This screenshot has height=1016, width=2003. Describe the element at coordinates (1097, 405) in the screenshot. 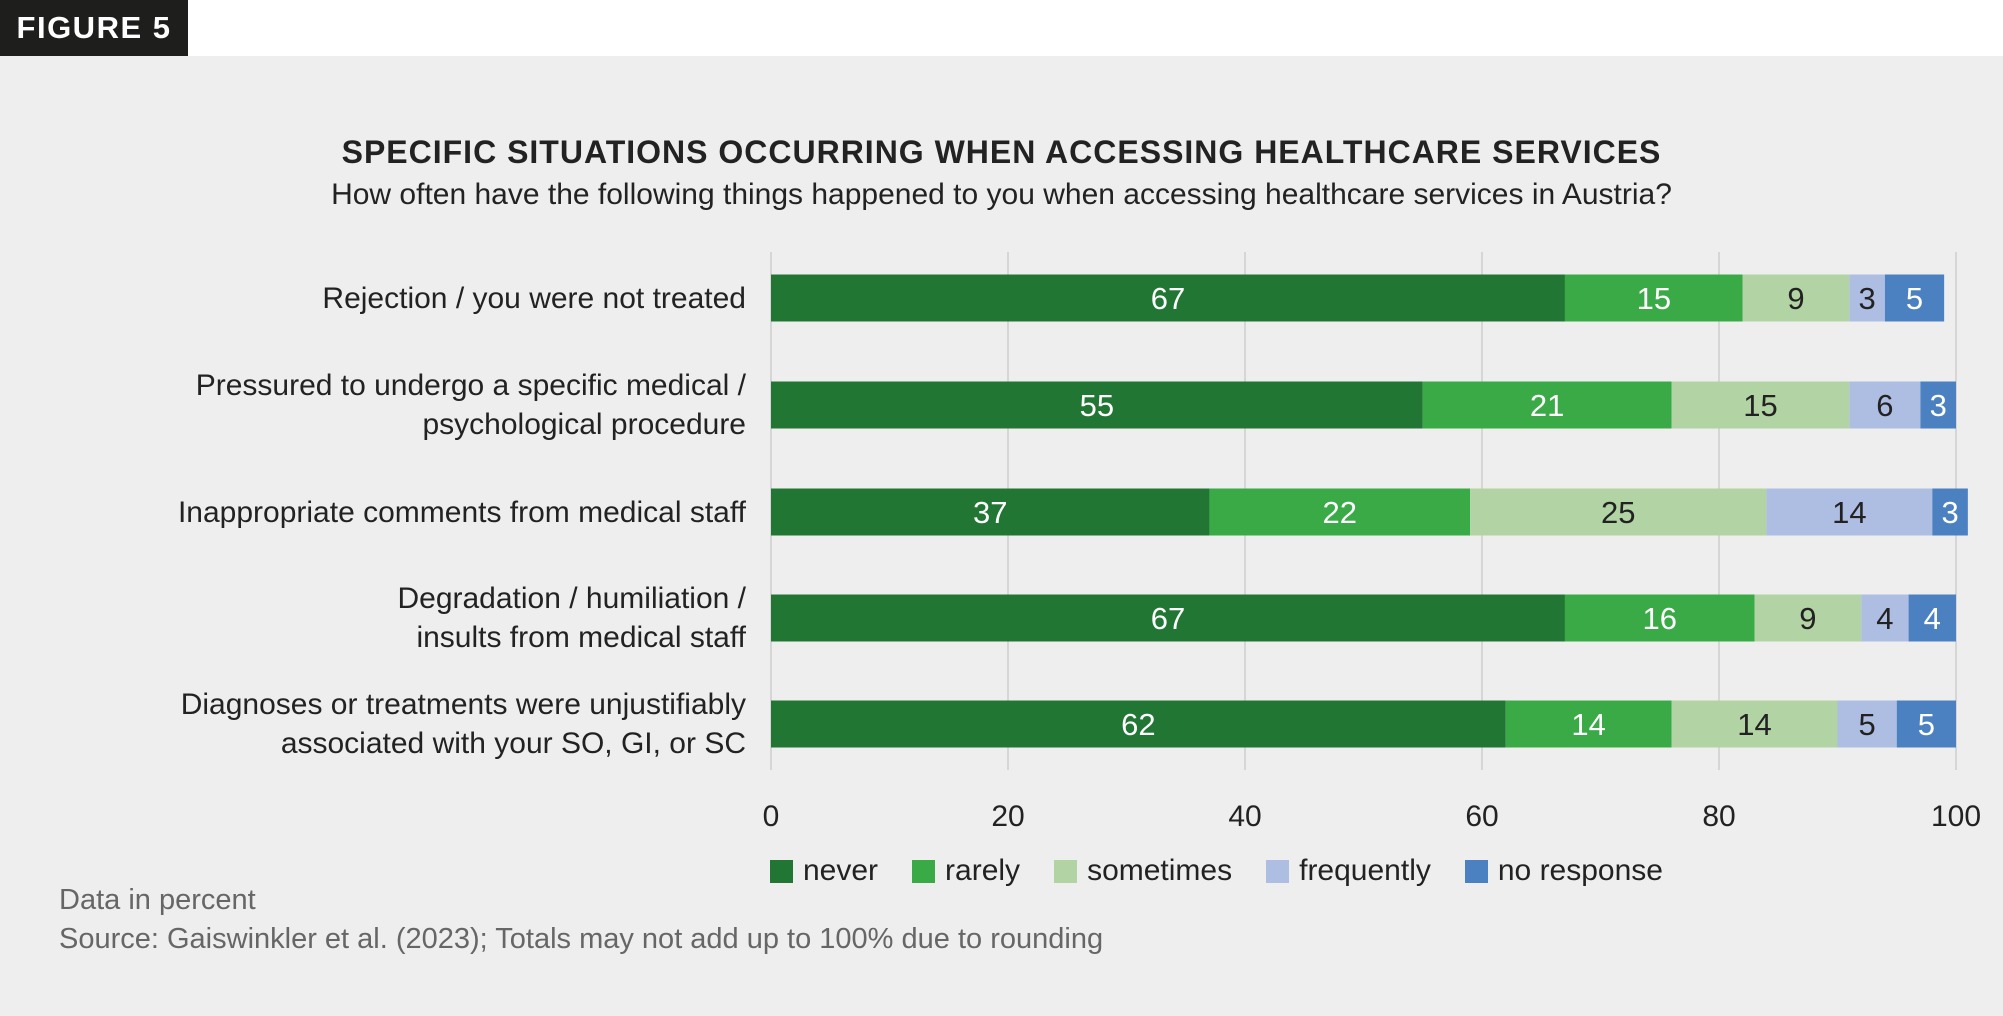

I see `bar-value-label: 55` at that location.